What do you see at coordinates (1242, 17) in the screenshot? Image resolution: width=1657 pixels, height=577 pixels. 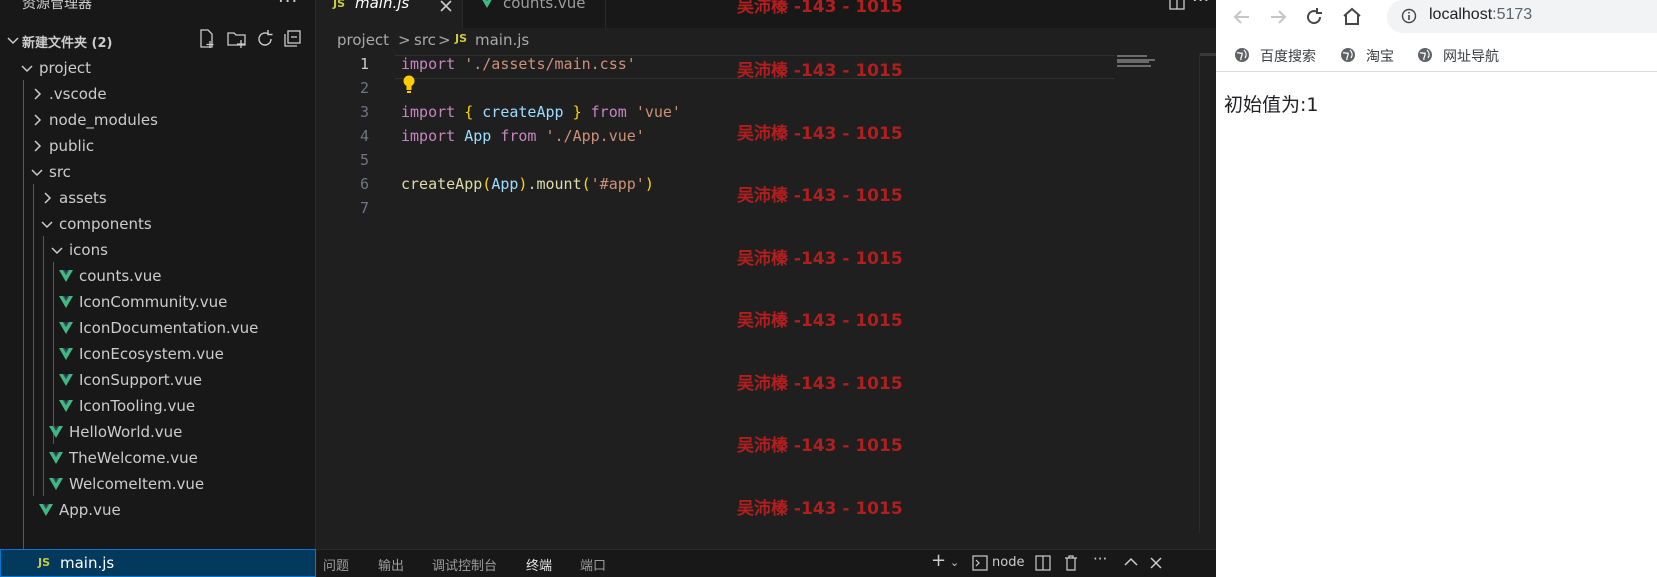 I see `back-icon` at bounding box center [1242, 17].